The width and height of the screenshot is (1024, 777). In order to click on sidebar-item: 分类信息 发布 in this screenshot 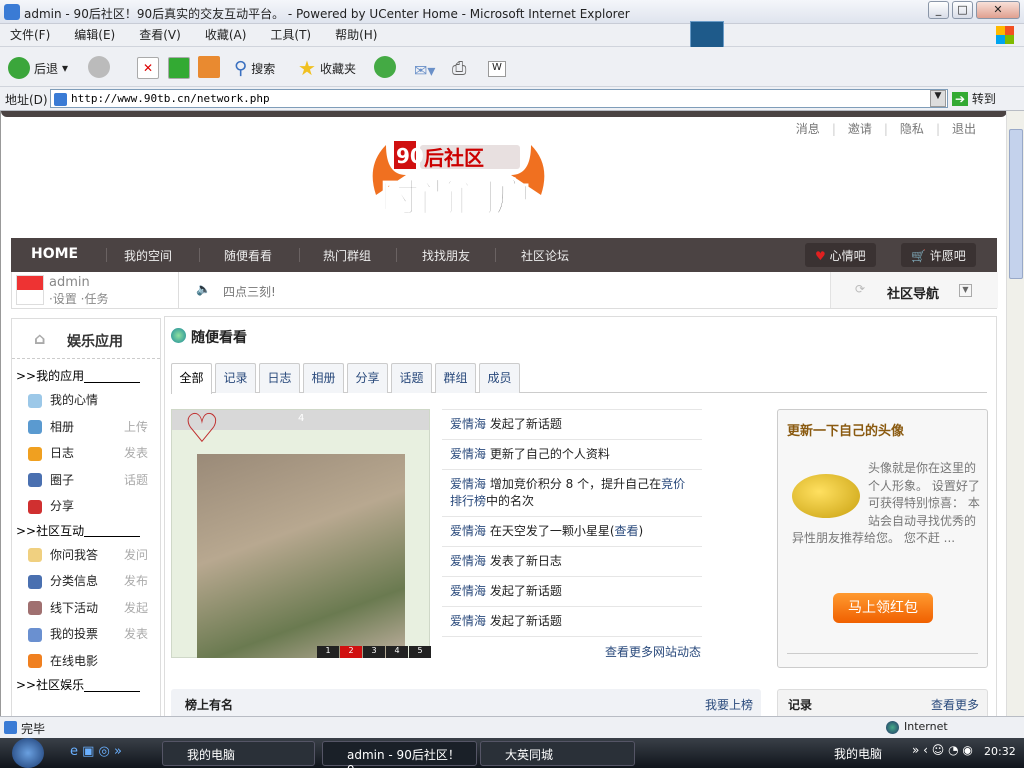, I will do `click(86, 581)`.